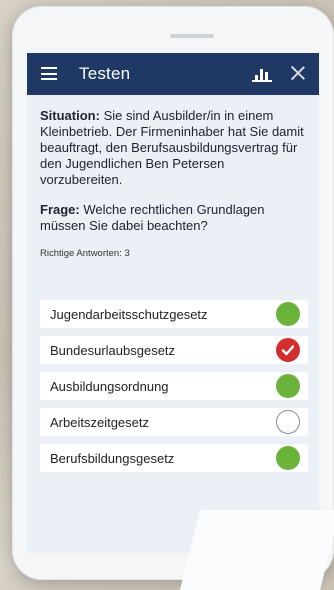 Image resolution: width=334 pixels, height=590 pixels. Describe the element at coordinates (109, 386) in the screenshot. I see `answer-label: Ausbildungsordnung` at that location.